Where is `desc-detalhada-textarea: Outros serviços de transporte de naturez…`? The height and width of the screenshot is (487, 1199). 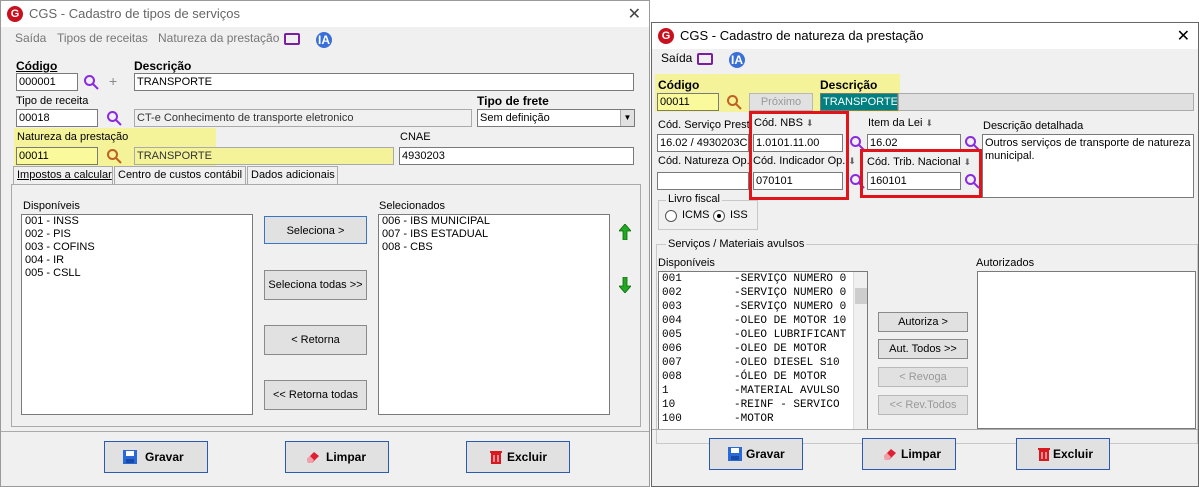
desc-detalhada-textarea: Outros serviços de transporte de naturez… is located at coordinates (1088, 166).